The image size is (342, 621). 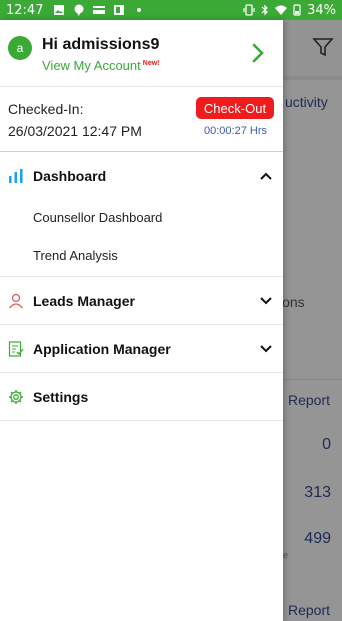 What do you see at coordinates (323, 47) in the screenshot?
I see `filter-icon` at bounding box center [323, 47].